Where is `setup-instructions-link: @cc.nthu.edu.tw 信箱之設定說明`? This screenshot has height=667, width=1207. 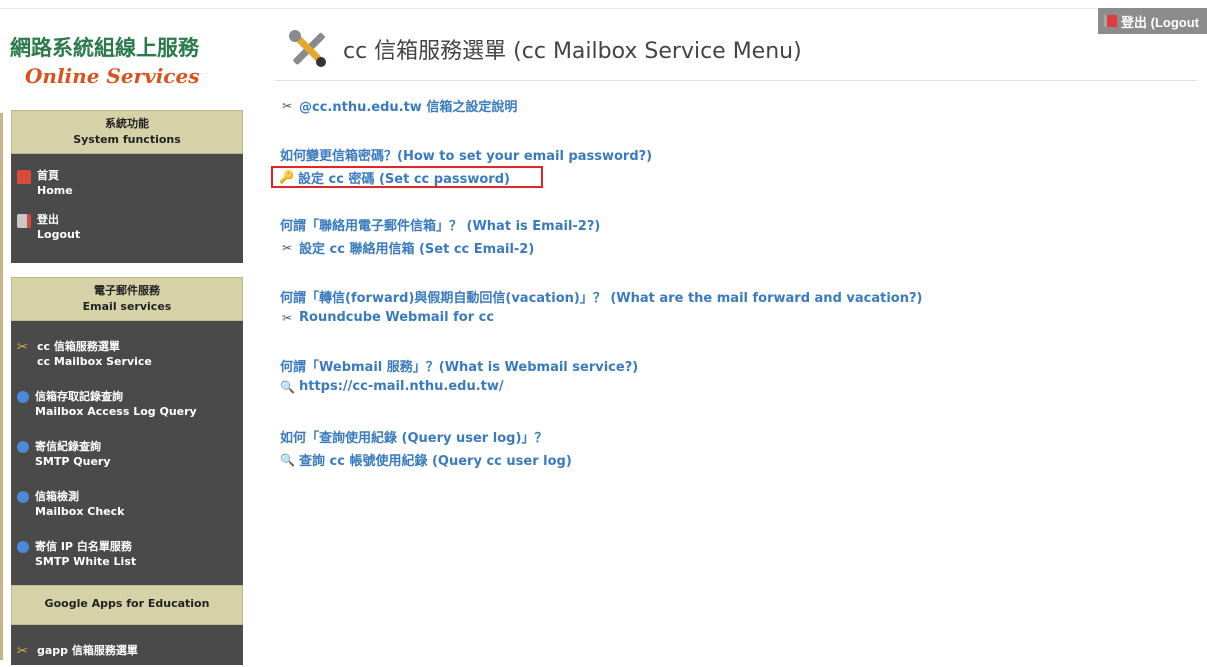
setup-instructions-link: @cc.nthu.edu.tw 信箱之設定說明 is located at coordinates (408, 105).